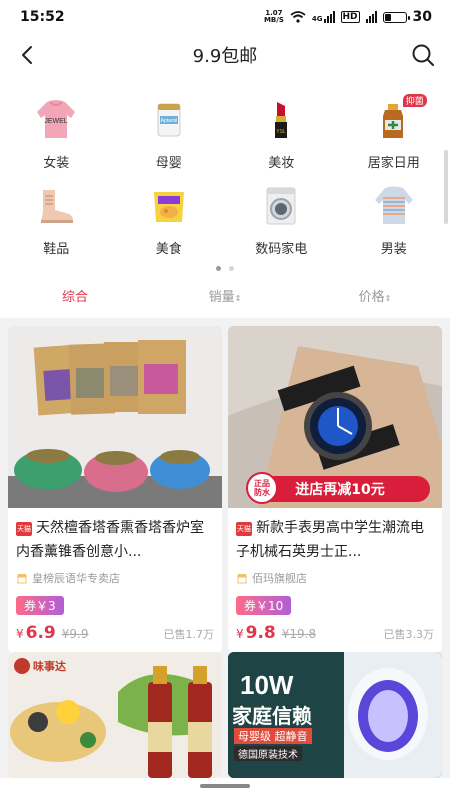  I want to click on product-card: 味事达, so click(115, 715).